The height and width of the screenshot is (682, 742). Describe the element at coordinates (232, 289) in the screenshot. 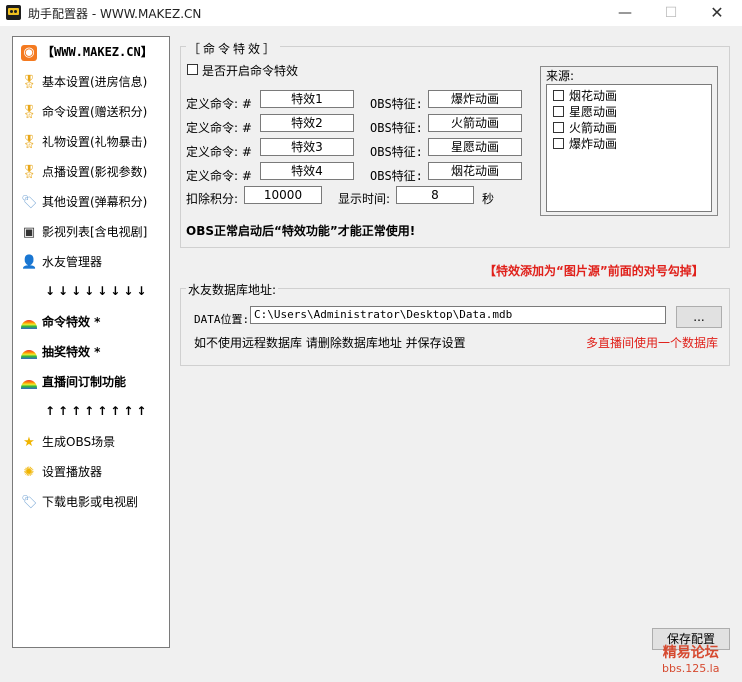

I see `db-group-title: 水友数据库地址:` at that location.